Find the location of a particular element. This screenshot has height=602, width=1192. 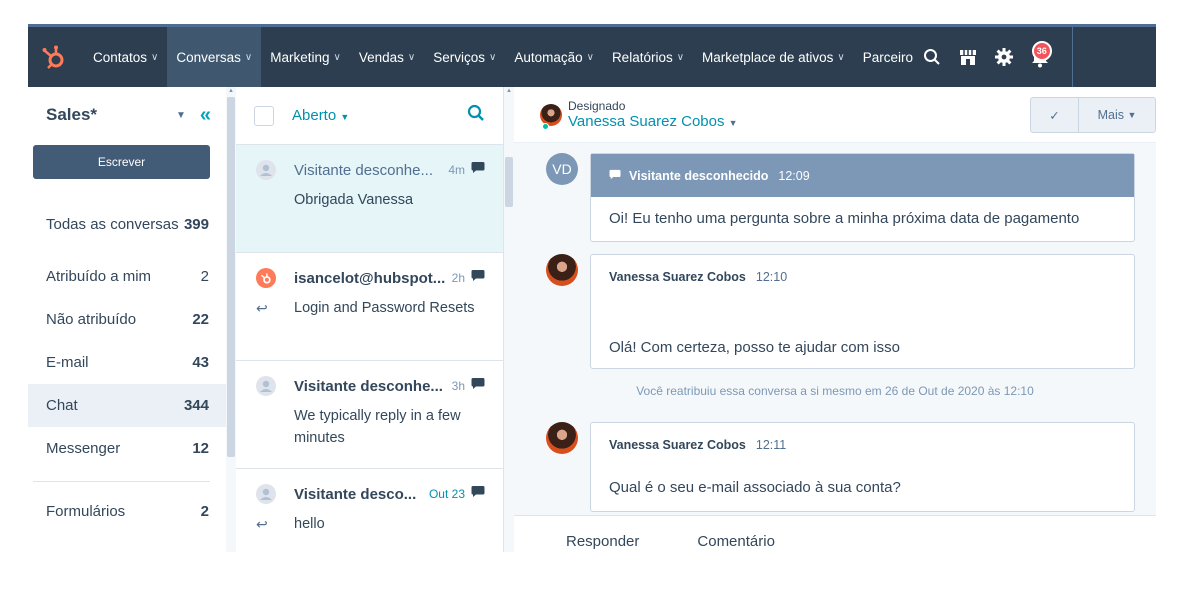

nav-marketing: Marketing ∨ is located at coordinates (305, 57).